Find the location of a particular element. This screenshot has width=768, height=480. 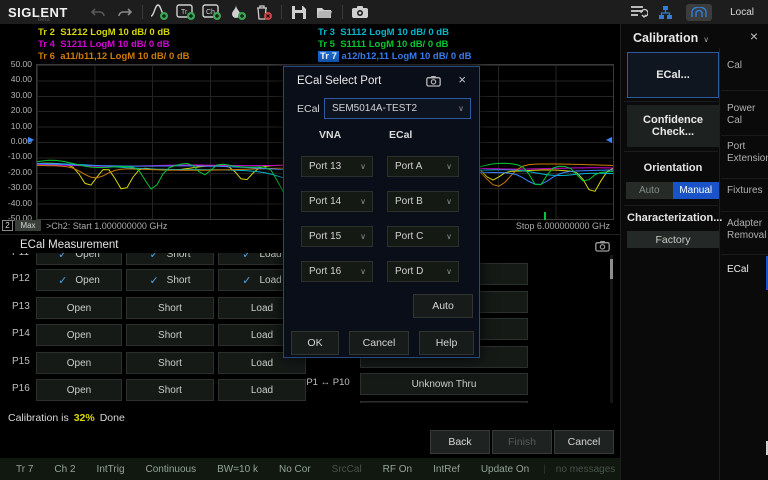

ecal-field-label: ECal is located at coordinates (308, 109).